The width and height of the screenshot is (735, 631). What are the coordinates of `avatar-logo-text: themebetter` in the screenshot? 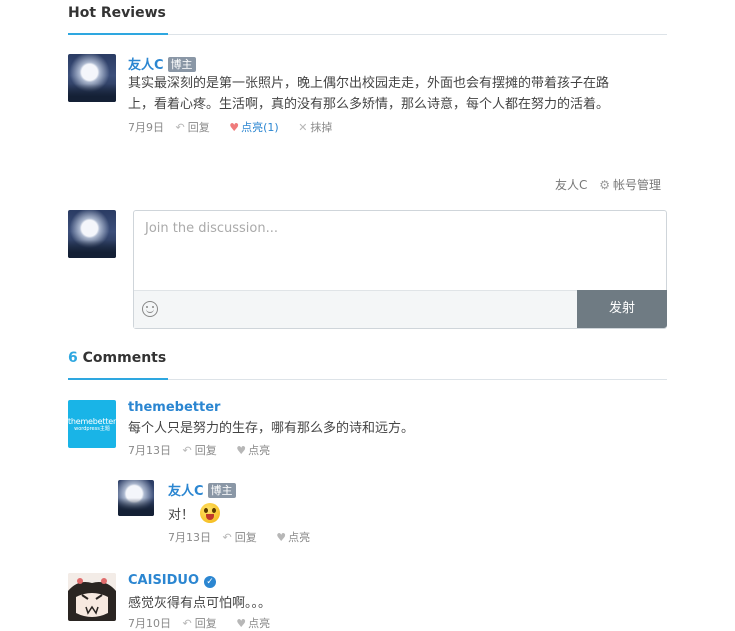 It's located at (92, 421).